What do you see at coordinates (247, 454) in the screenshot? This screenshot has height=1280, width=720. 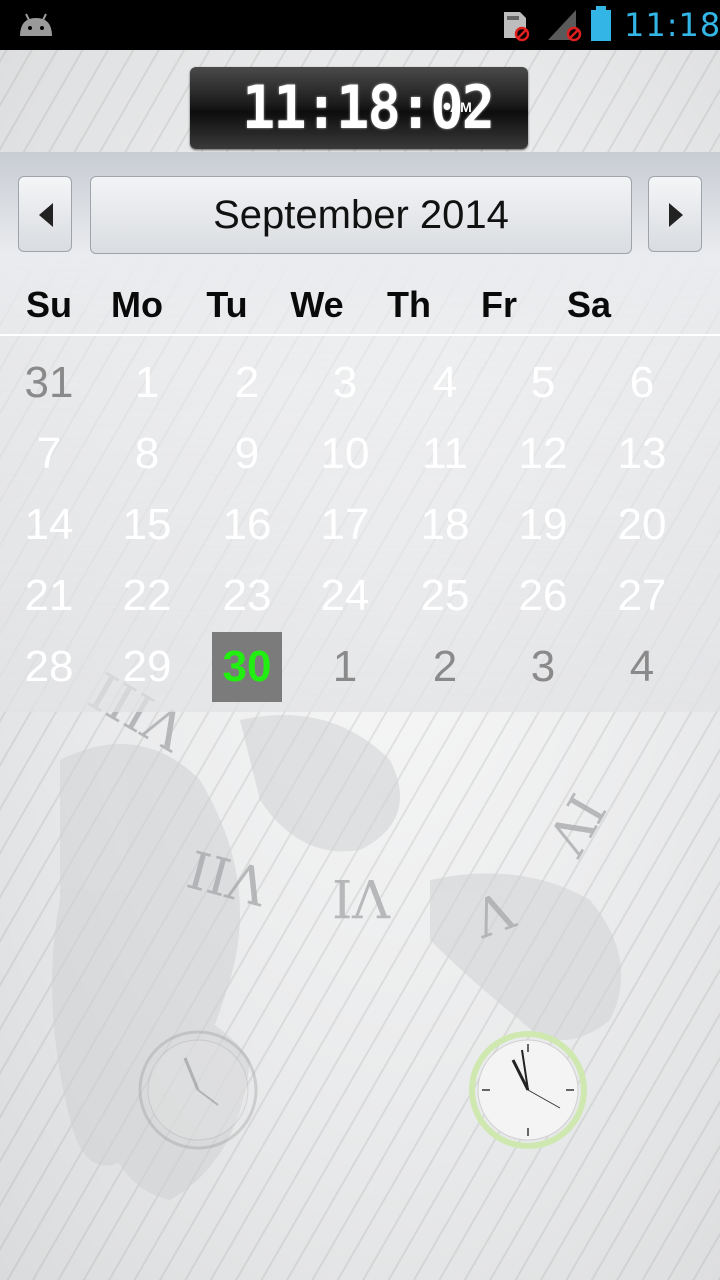 I see `day-cell: 9` at bounding box center [247, 454].